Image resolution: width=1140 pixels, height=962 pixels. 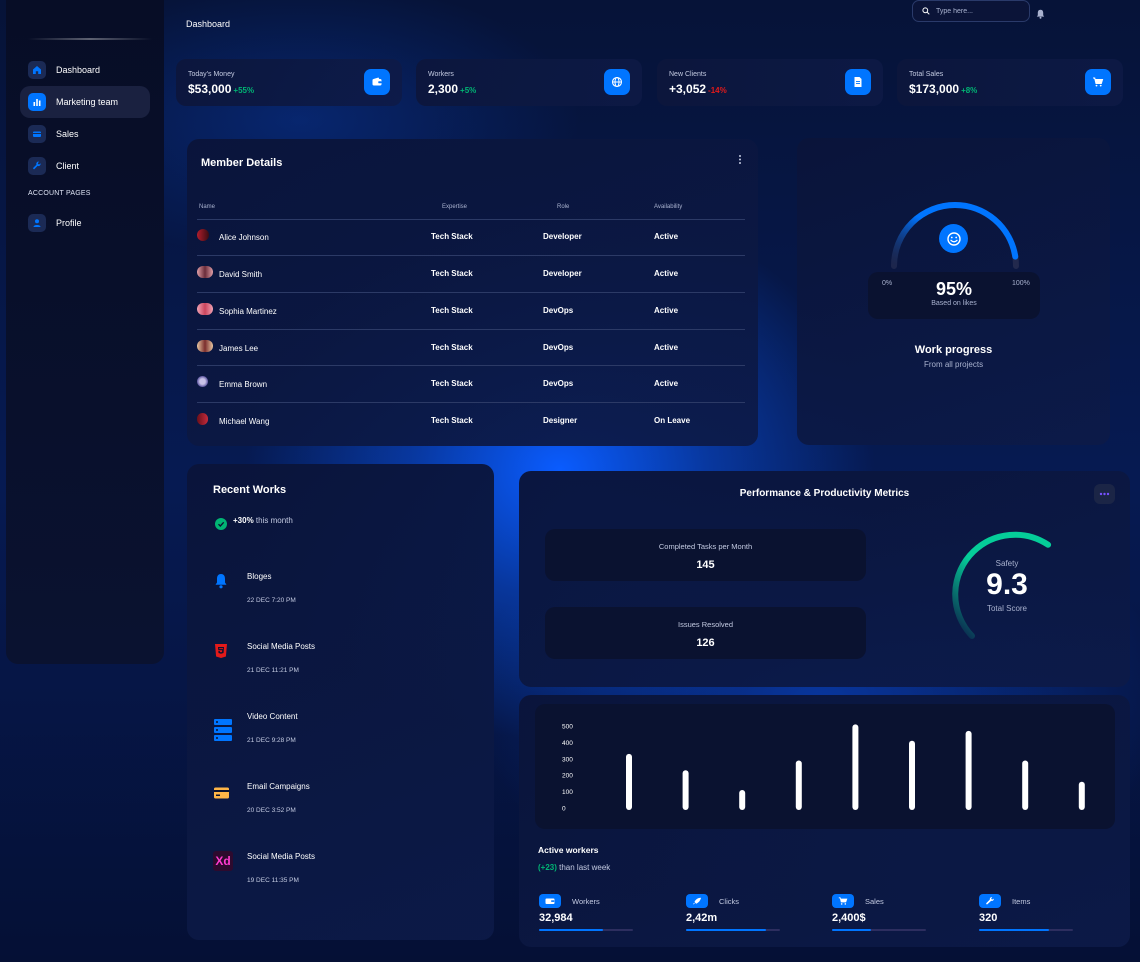 I want to click on recent-work-date: 21 DEC 11:21 PM, so click(x=273, y=670).